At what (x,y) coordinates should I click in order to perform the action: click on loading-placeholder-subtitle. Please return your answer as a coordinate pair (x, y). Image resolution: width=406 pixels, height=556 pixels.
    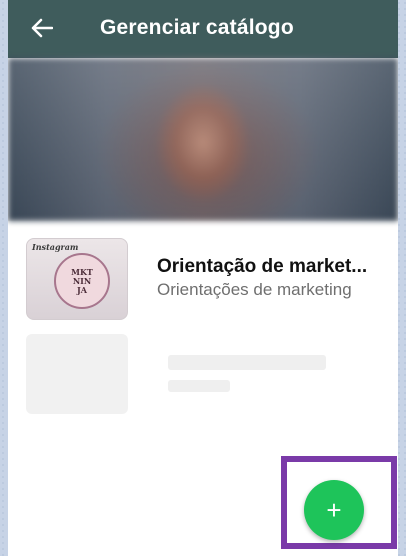
    Looking at the image, I should click on (199, 386).